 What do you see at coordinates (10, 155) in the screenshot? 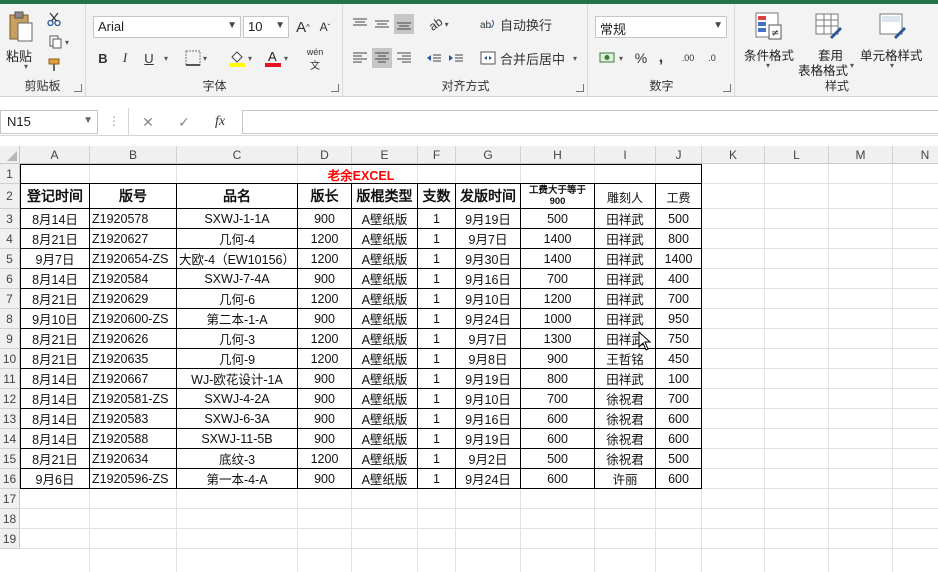
I see `select-all-corner` at bounding box center [10, 155].